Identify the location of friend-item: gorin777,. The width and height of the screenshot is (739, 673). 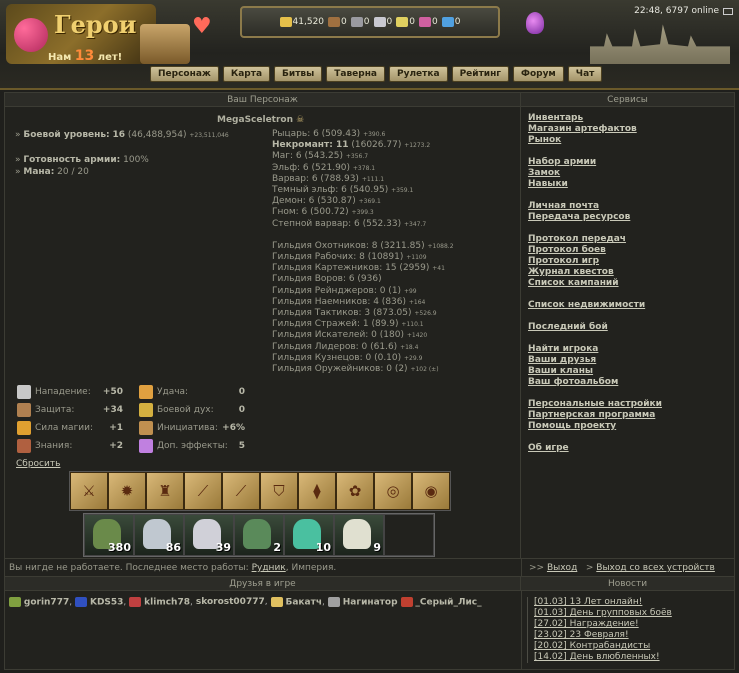
(40, 602).